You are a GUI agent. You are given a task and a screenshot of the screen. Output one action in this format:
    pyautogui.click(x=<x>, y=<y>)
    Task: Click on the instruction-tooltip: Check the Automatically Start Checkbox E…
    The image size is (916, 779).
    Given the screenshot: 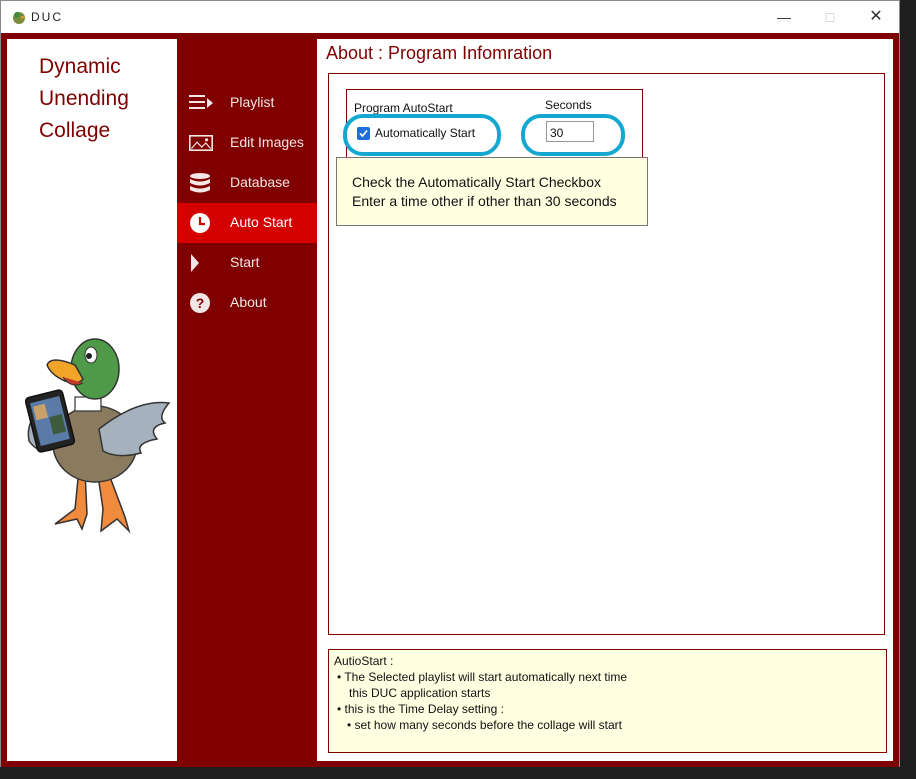 What is the action you would take?
    pyautogui.click(x=492, y=191)
    